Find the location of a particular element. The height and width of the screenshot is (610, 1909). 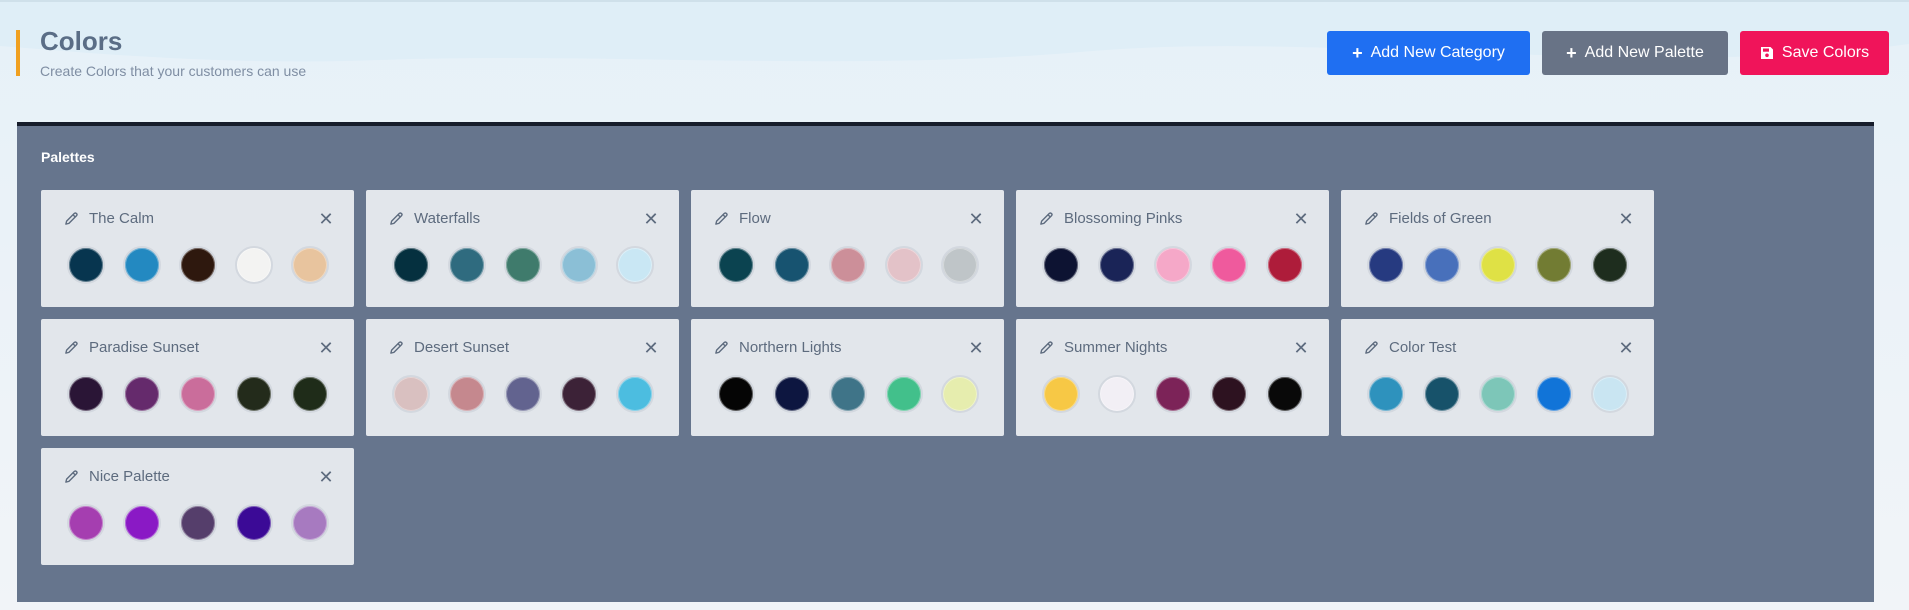

palette-card-header: Summer Nights ✕ is located at coordinates (1173, 348).